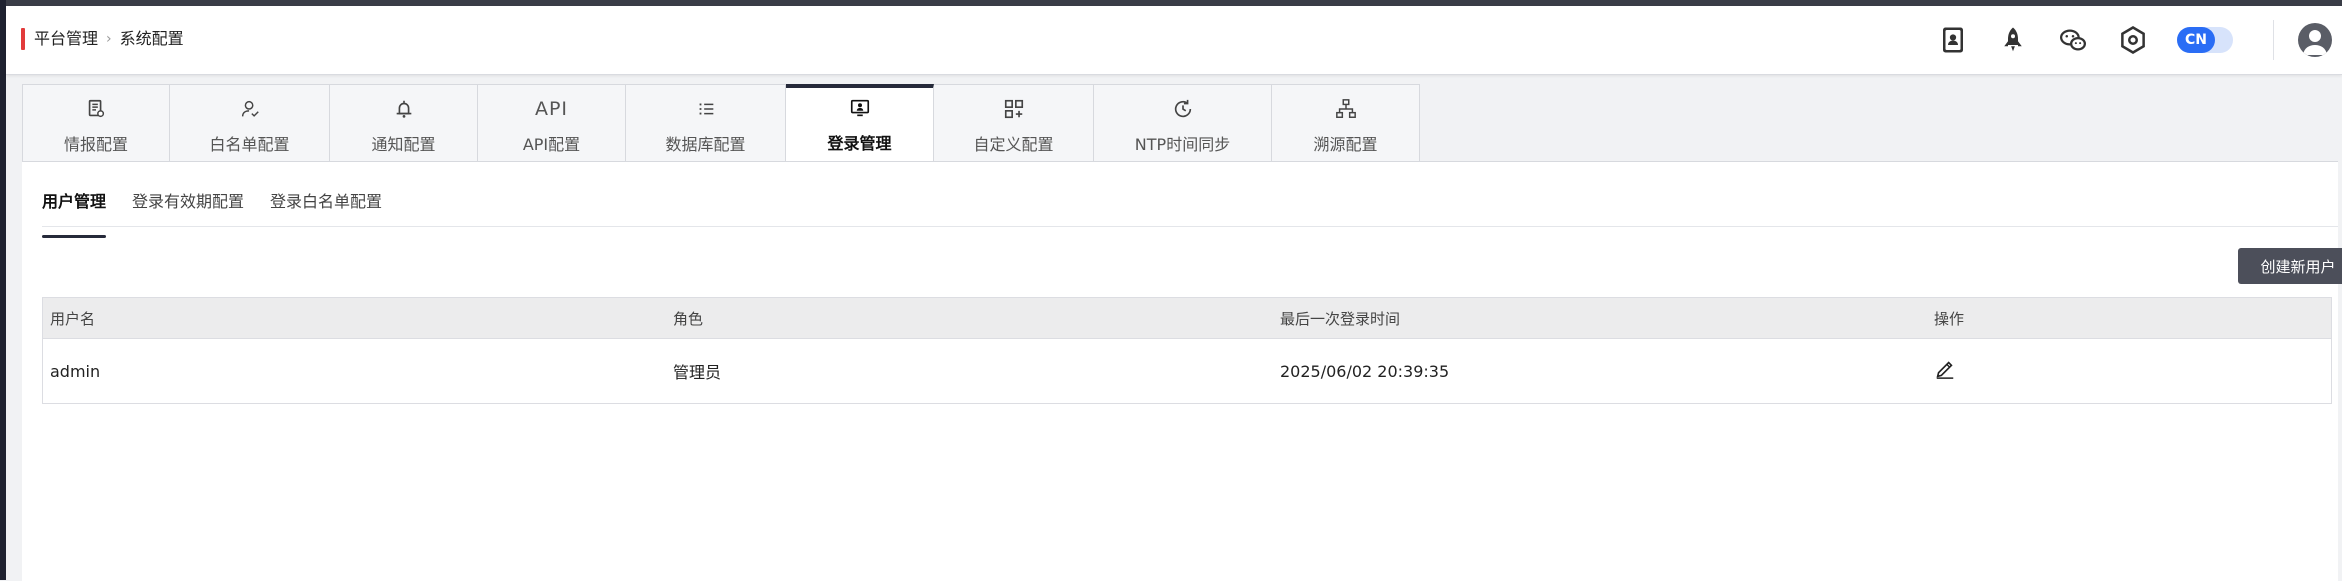  What do you see at coordinates (96, 109) in the screenshot?
I see `report-icon` at bounding box center [96, 109].